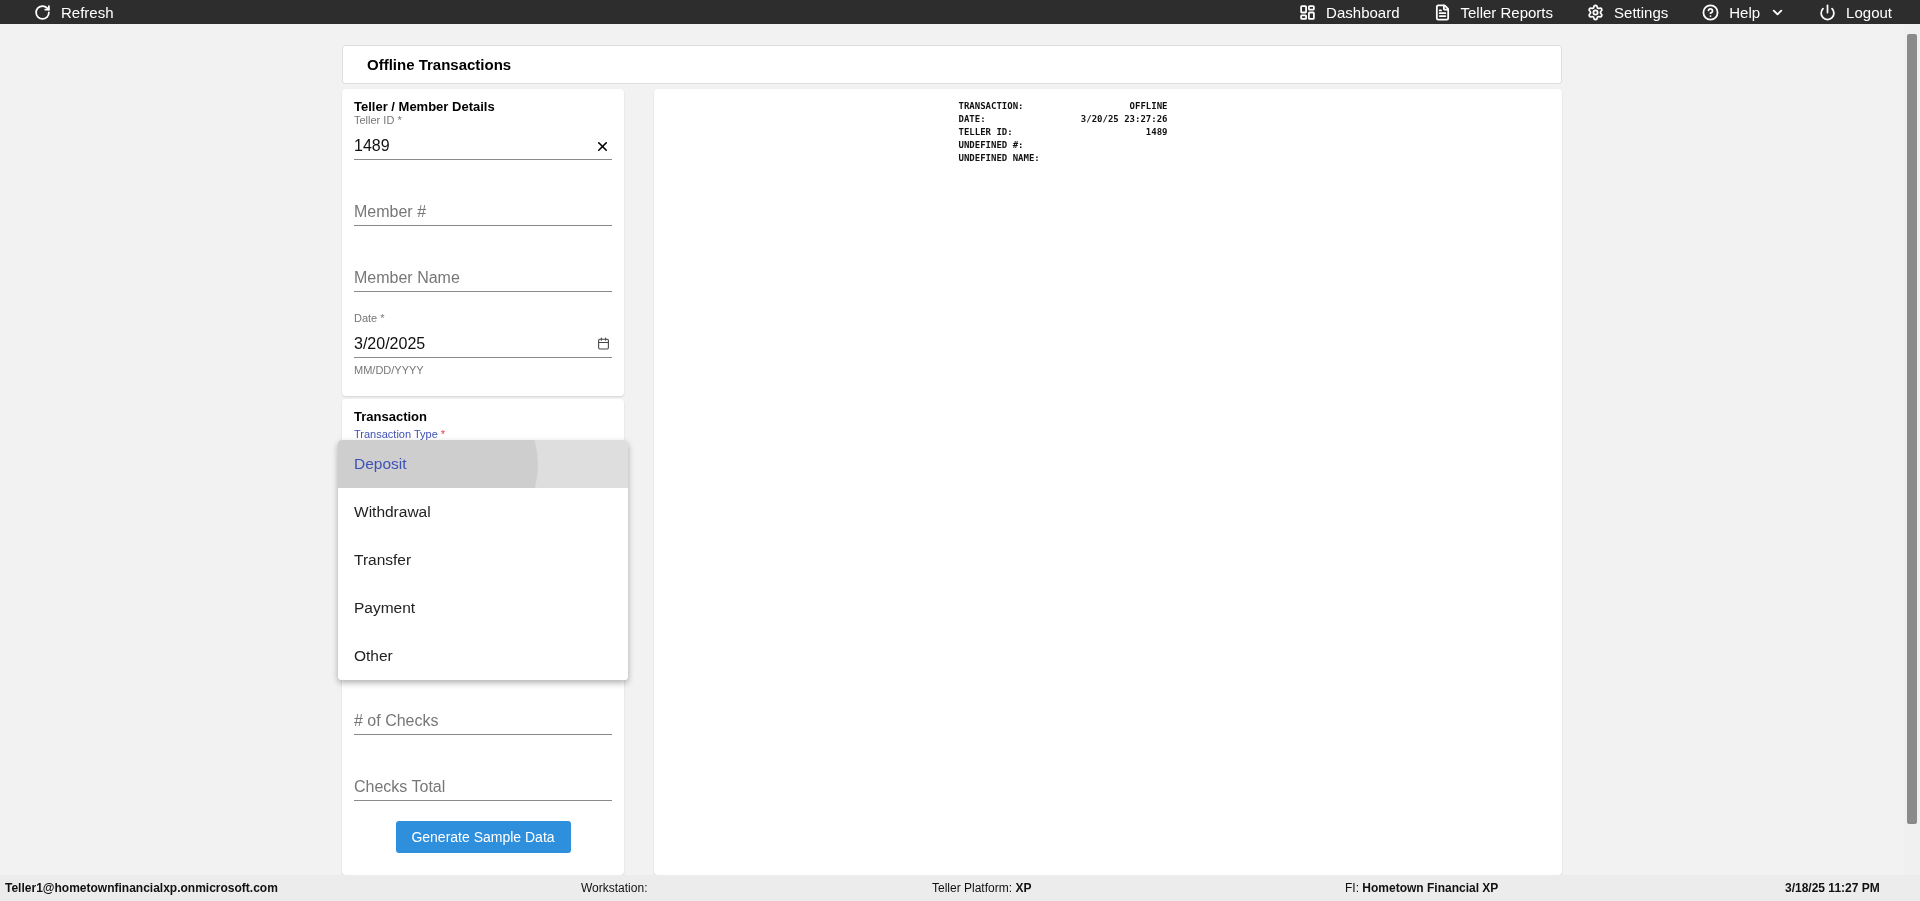  Describe the element at coordinates (439, 64) in the screenshot. I see `page-title: Offline Transactions` at that location.